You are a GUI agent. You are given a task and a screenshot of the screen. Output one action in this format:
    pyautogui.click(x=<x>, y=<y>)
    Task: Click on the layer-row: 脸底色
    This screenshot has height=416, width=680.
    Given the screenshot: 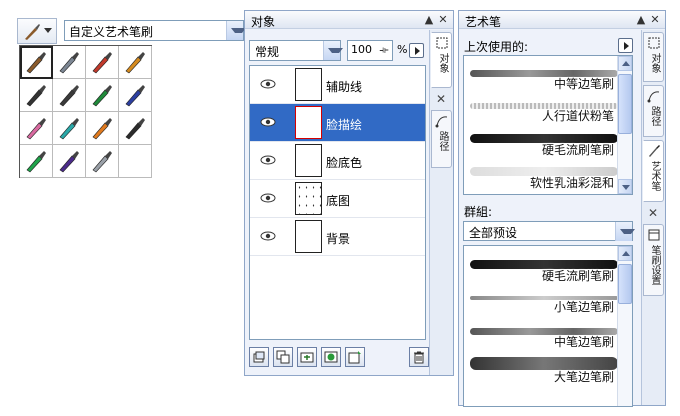 What is the action you would take?
    pyautogui.click(x=337, y=161)
    